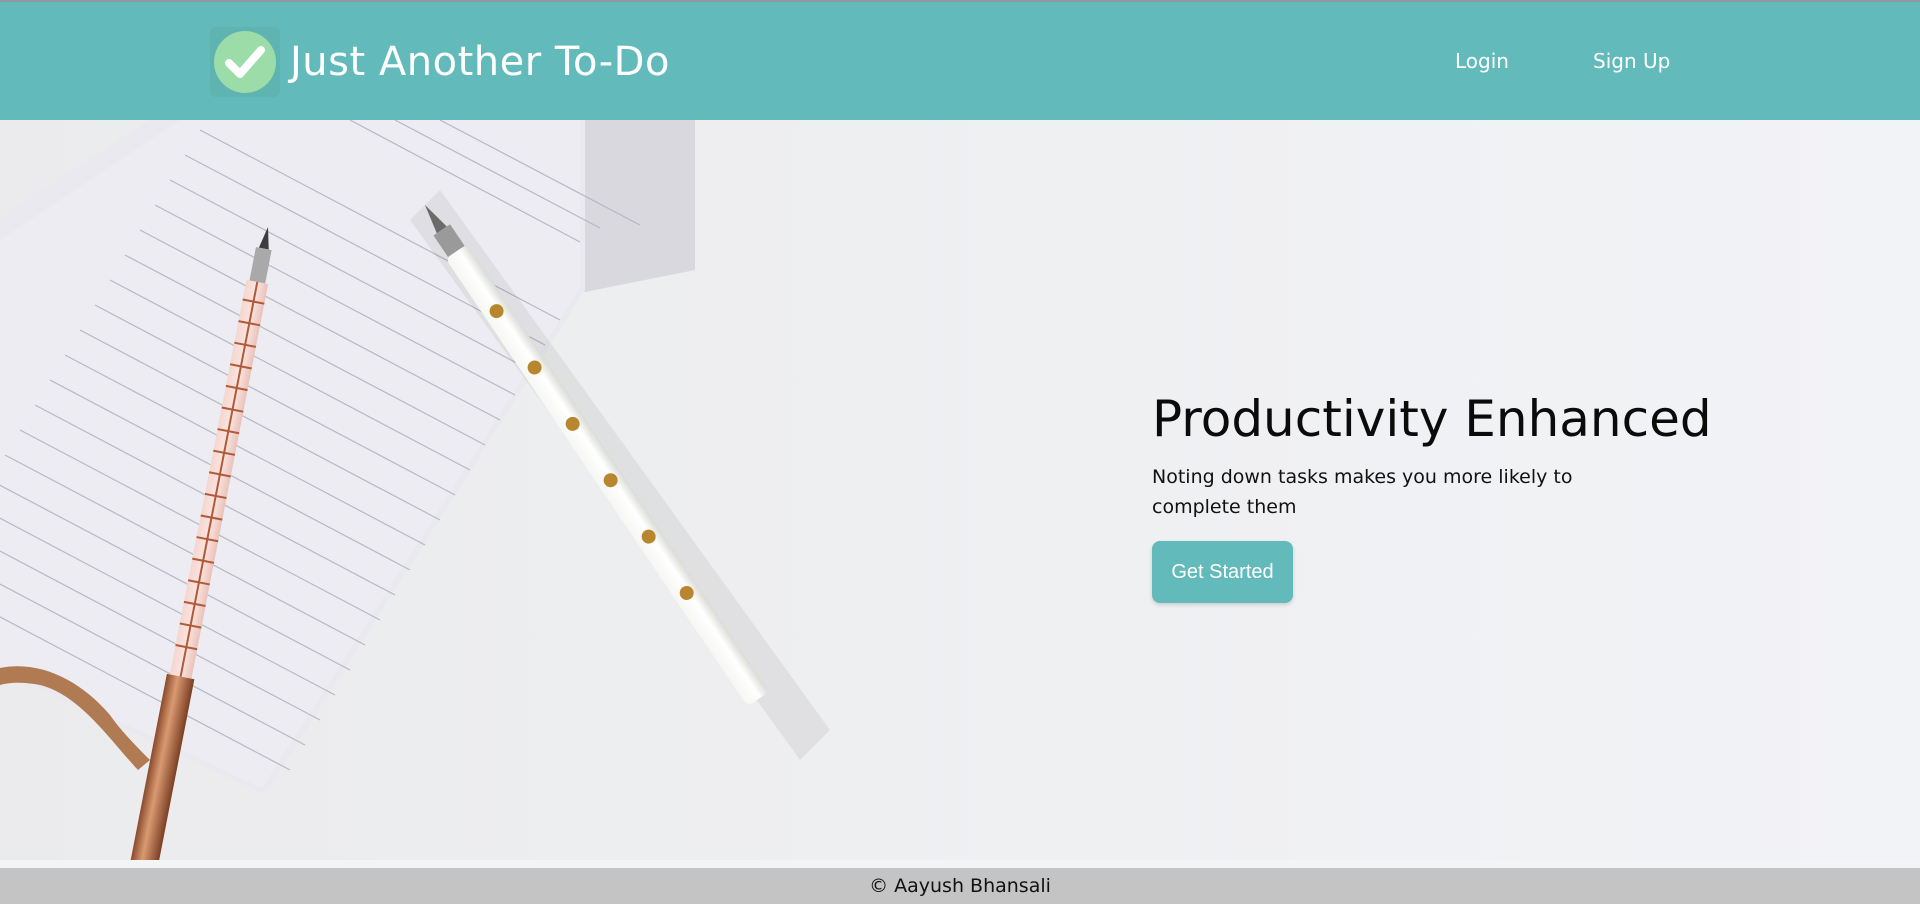  Describe the element at coordinates (1432, 419) in the screenshot. I see `hero-title: Productivity Enhanced` at that location.